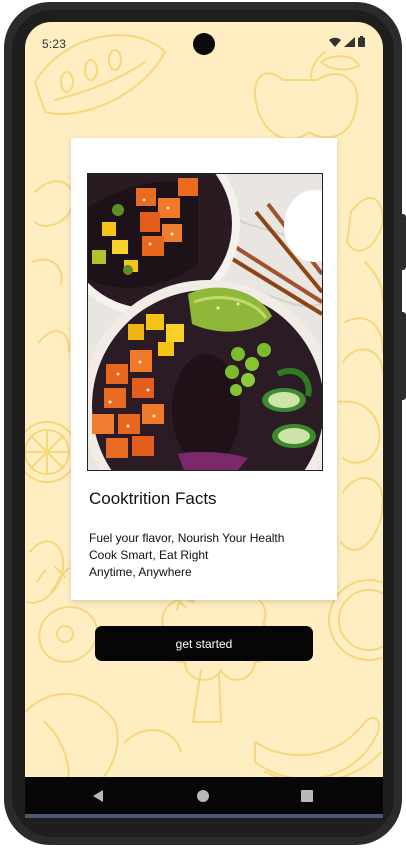  I want to click on tagline-line: Fuel your flavor, Nourish Your Health, so click(187, 538).